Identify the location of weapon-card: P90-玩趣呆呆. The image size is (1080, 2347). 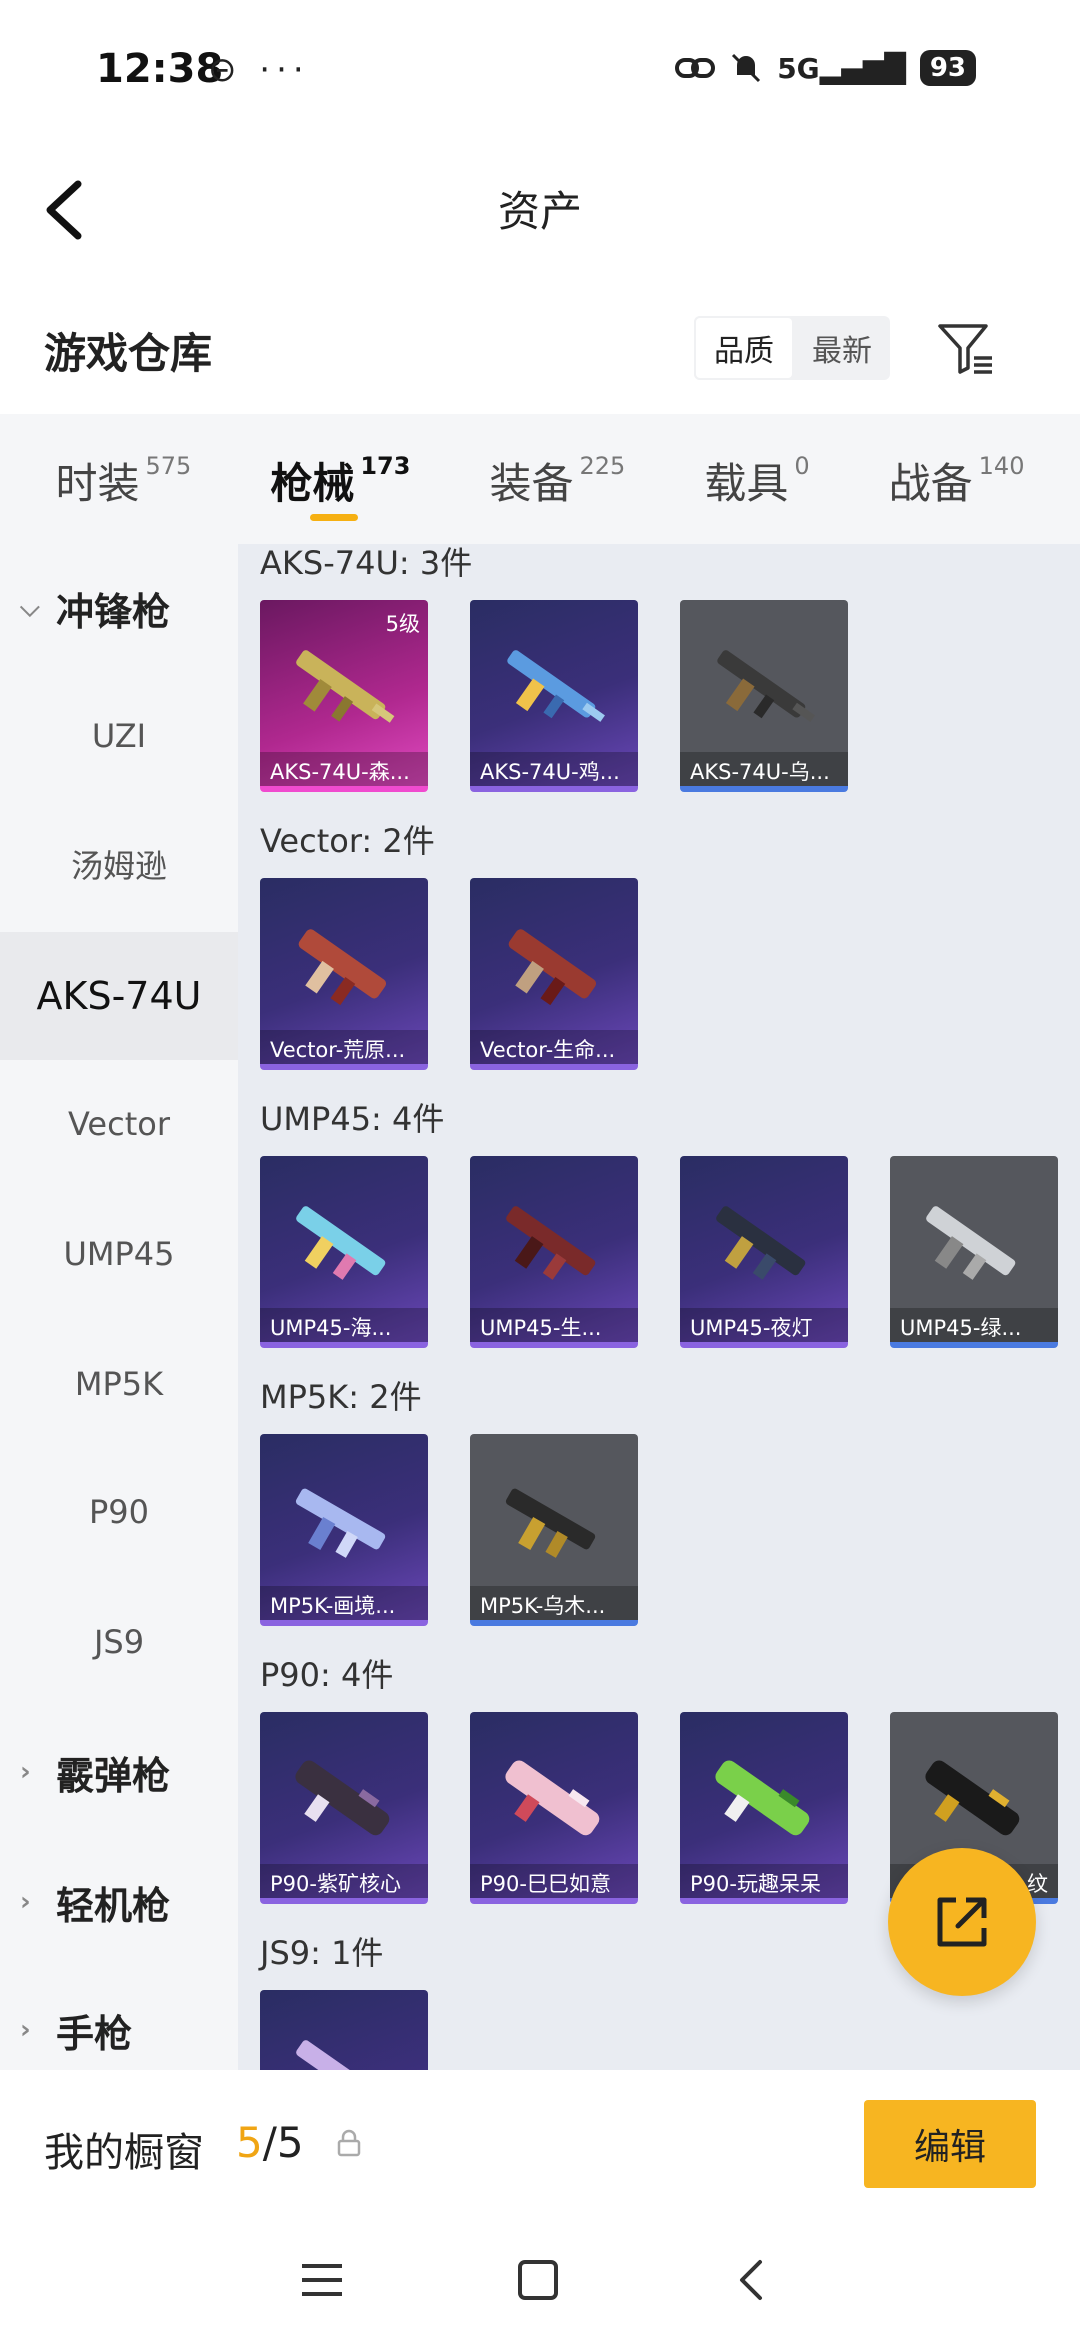
(764, 1808).